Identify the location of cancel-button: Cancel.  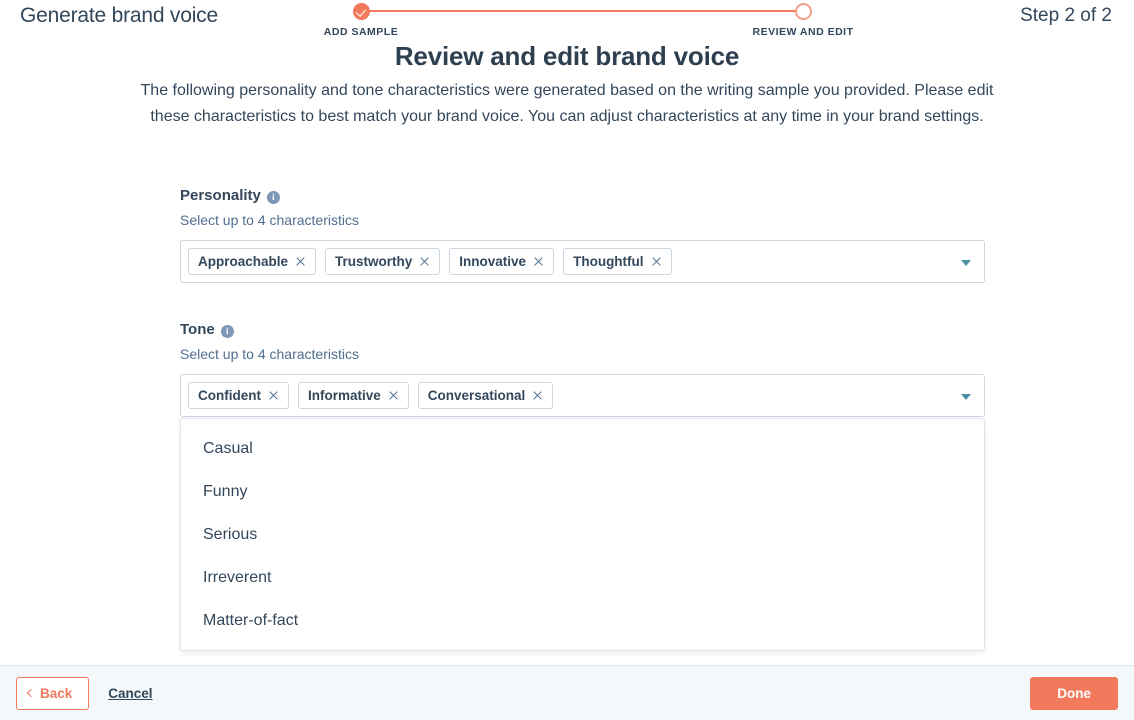
(130, 693).